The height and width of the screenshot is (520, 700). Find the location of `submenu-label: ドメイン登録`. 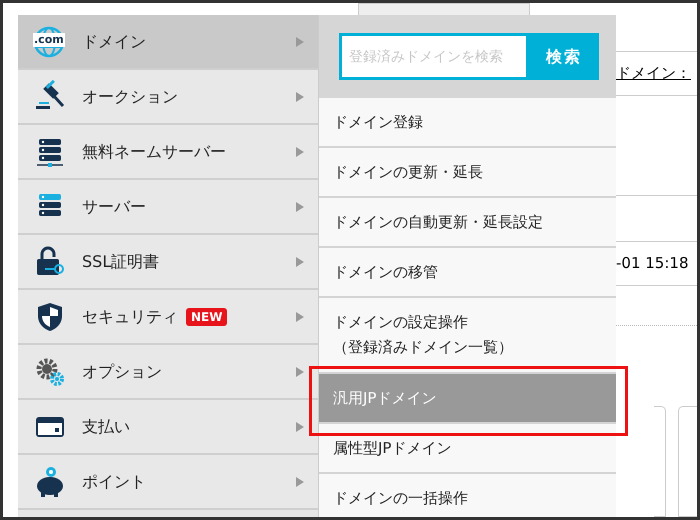

submenu-label: ドメイン登録 is located at coordinates (378, 122).